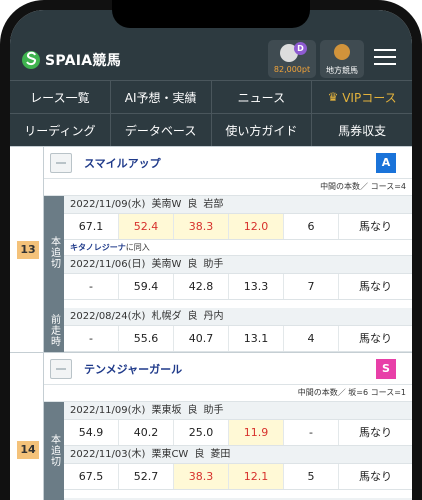 The width and height of the screenshot is (422, 500). Describe the element at coordinates (91, 226) in the screenshot. I see `time-cell: 67.1` at that location.